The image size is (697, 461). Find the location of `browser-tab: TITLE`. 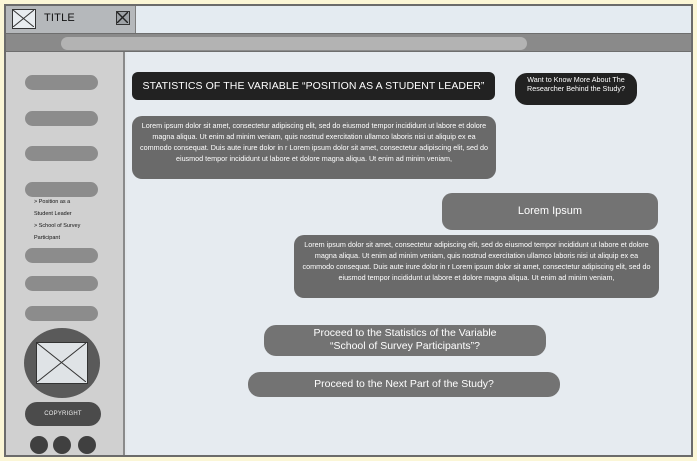

browser-tab: TITLE is located at coordinates (71, 19).